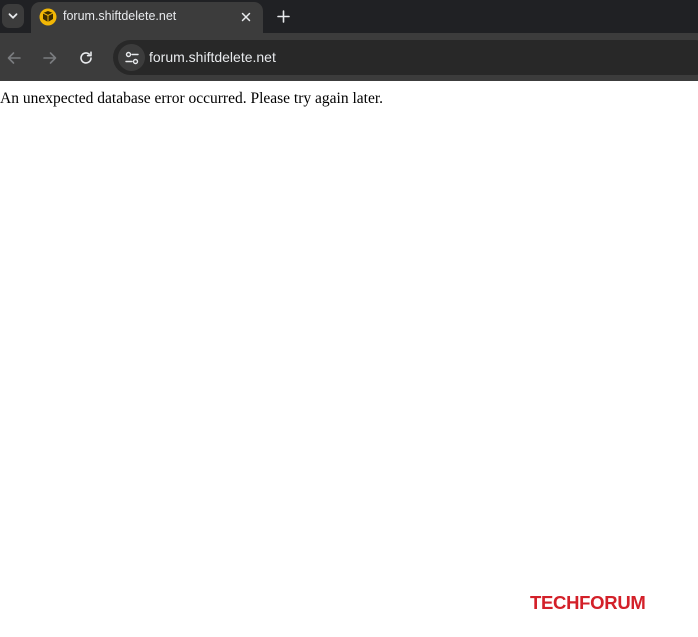 The image size is (698, 637). I want to click on arrow-right-icon, so click(50, 58).